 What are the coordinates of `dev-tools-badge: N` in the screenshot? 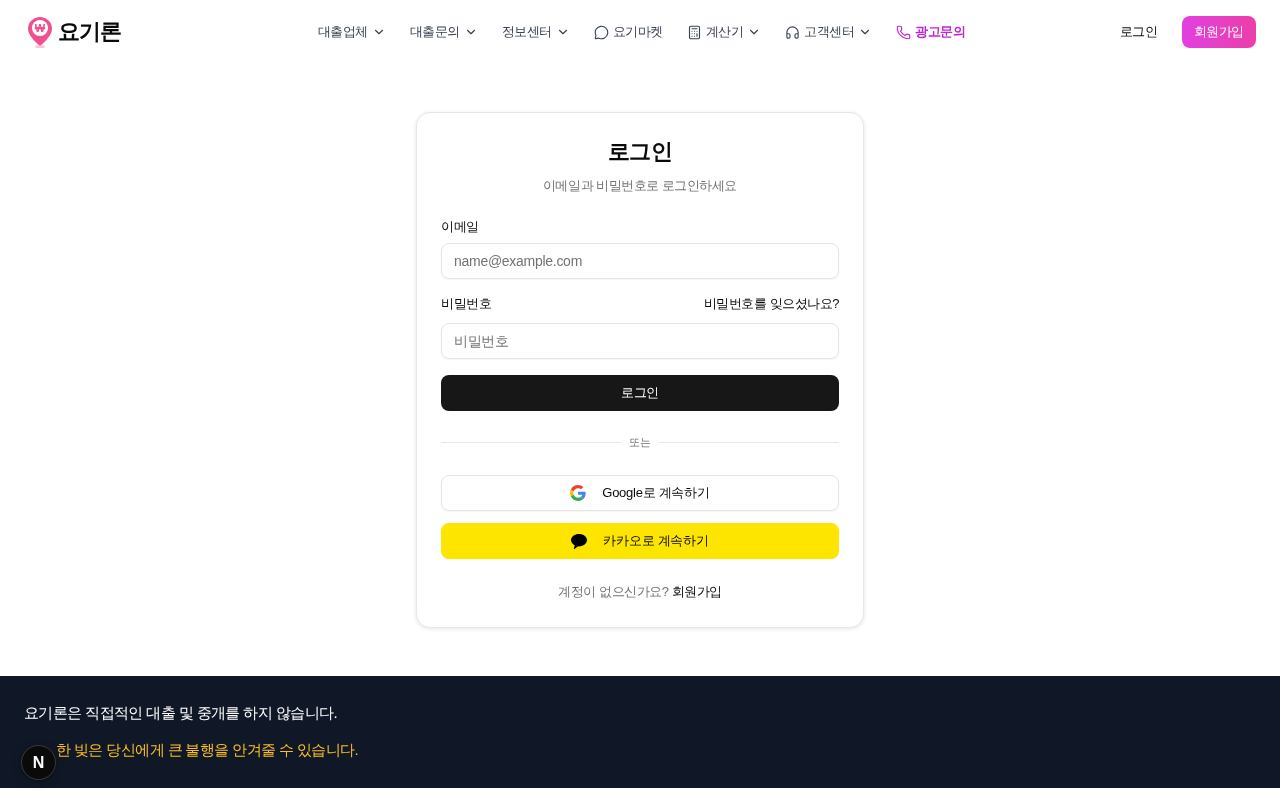 It's located at (38, 762).